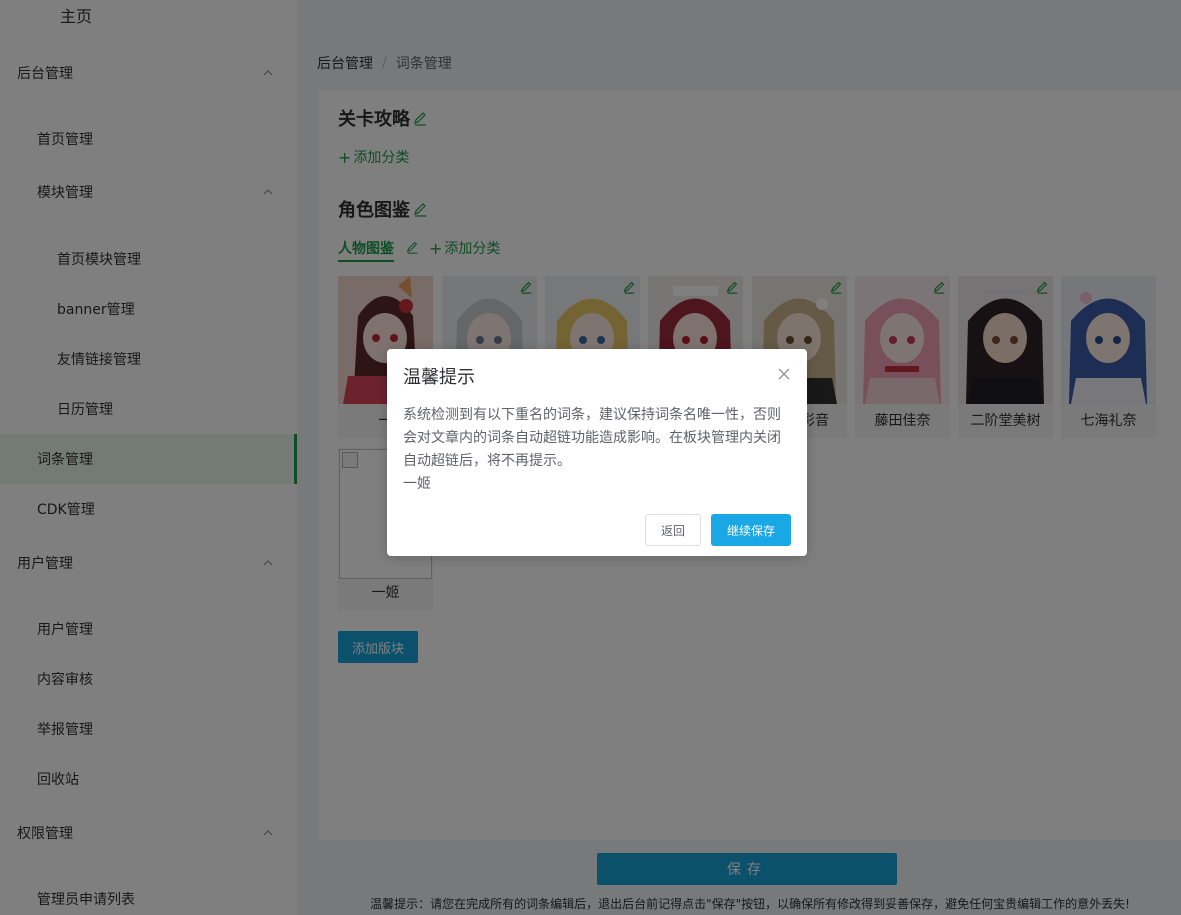 The width and height of the screenshot is (1181, 915). What do you see at coordinates (673, 530) in the screenshot?
I see `back-button: 返回` at bounding box center [673, 530].